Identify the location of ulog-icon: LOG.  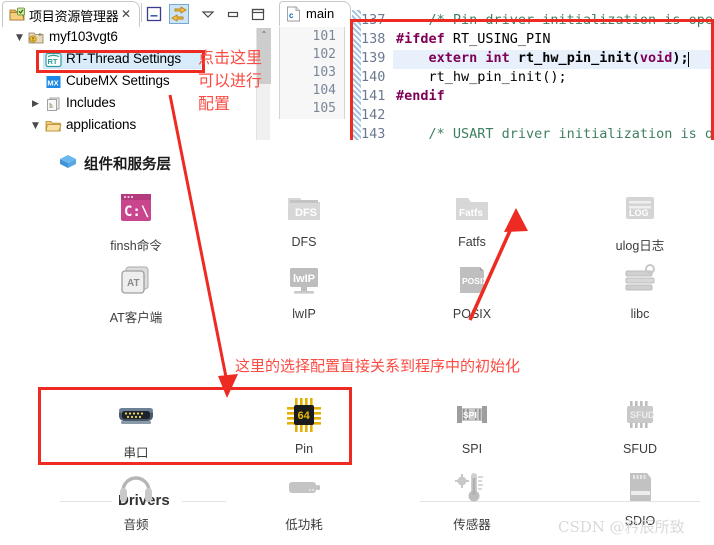
(640, 208).